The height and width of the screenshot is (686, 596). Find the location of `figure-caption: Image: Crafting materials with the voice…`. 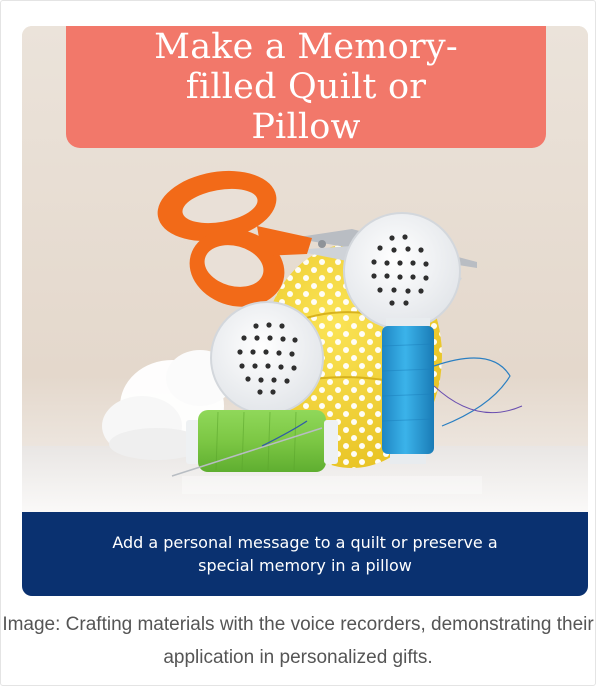

figure-caption: Image: Crafting materials with the voice… is located at coordinates (298, 641).